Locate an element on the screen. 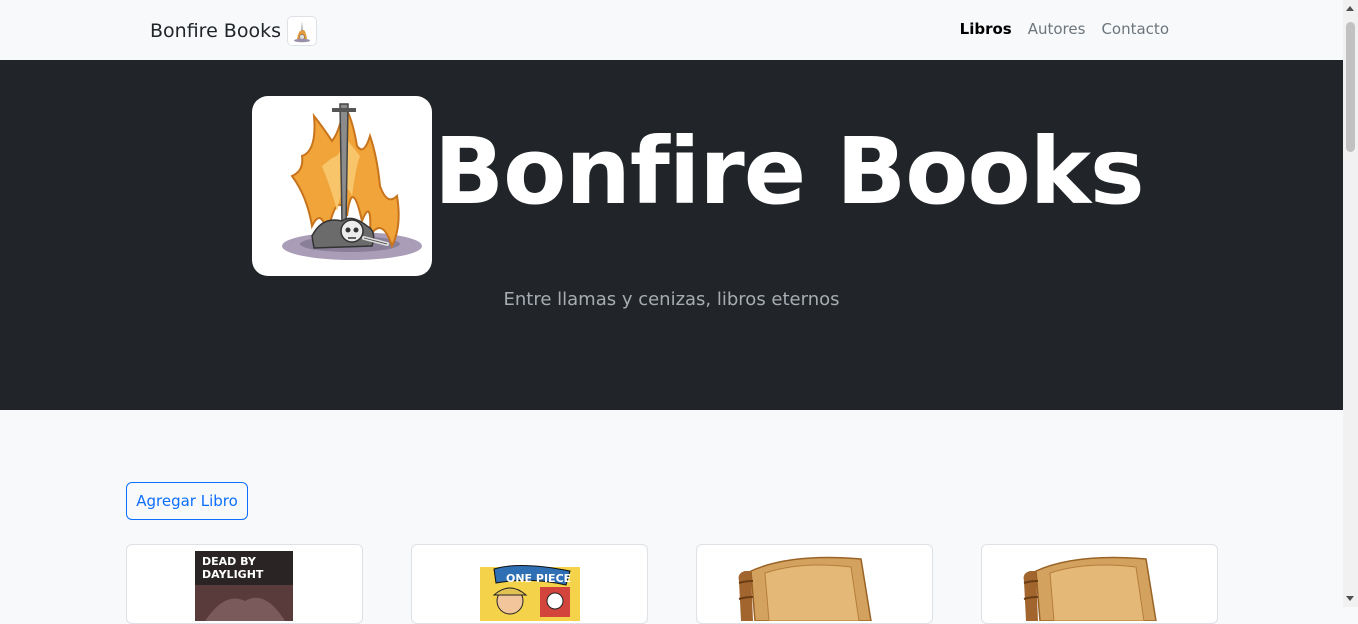  one-piece-cover-image: ONE PIECE is located at coordinates (530, 586).